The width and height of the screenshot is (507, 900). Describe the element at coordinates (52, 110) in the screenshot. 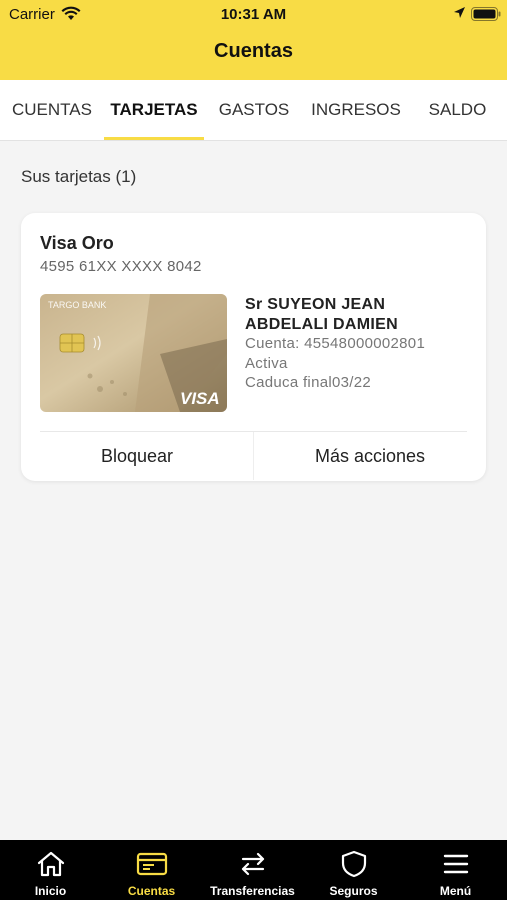

I see `tab-cuentas: CUENTAS` at that location.